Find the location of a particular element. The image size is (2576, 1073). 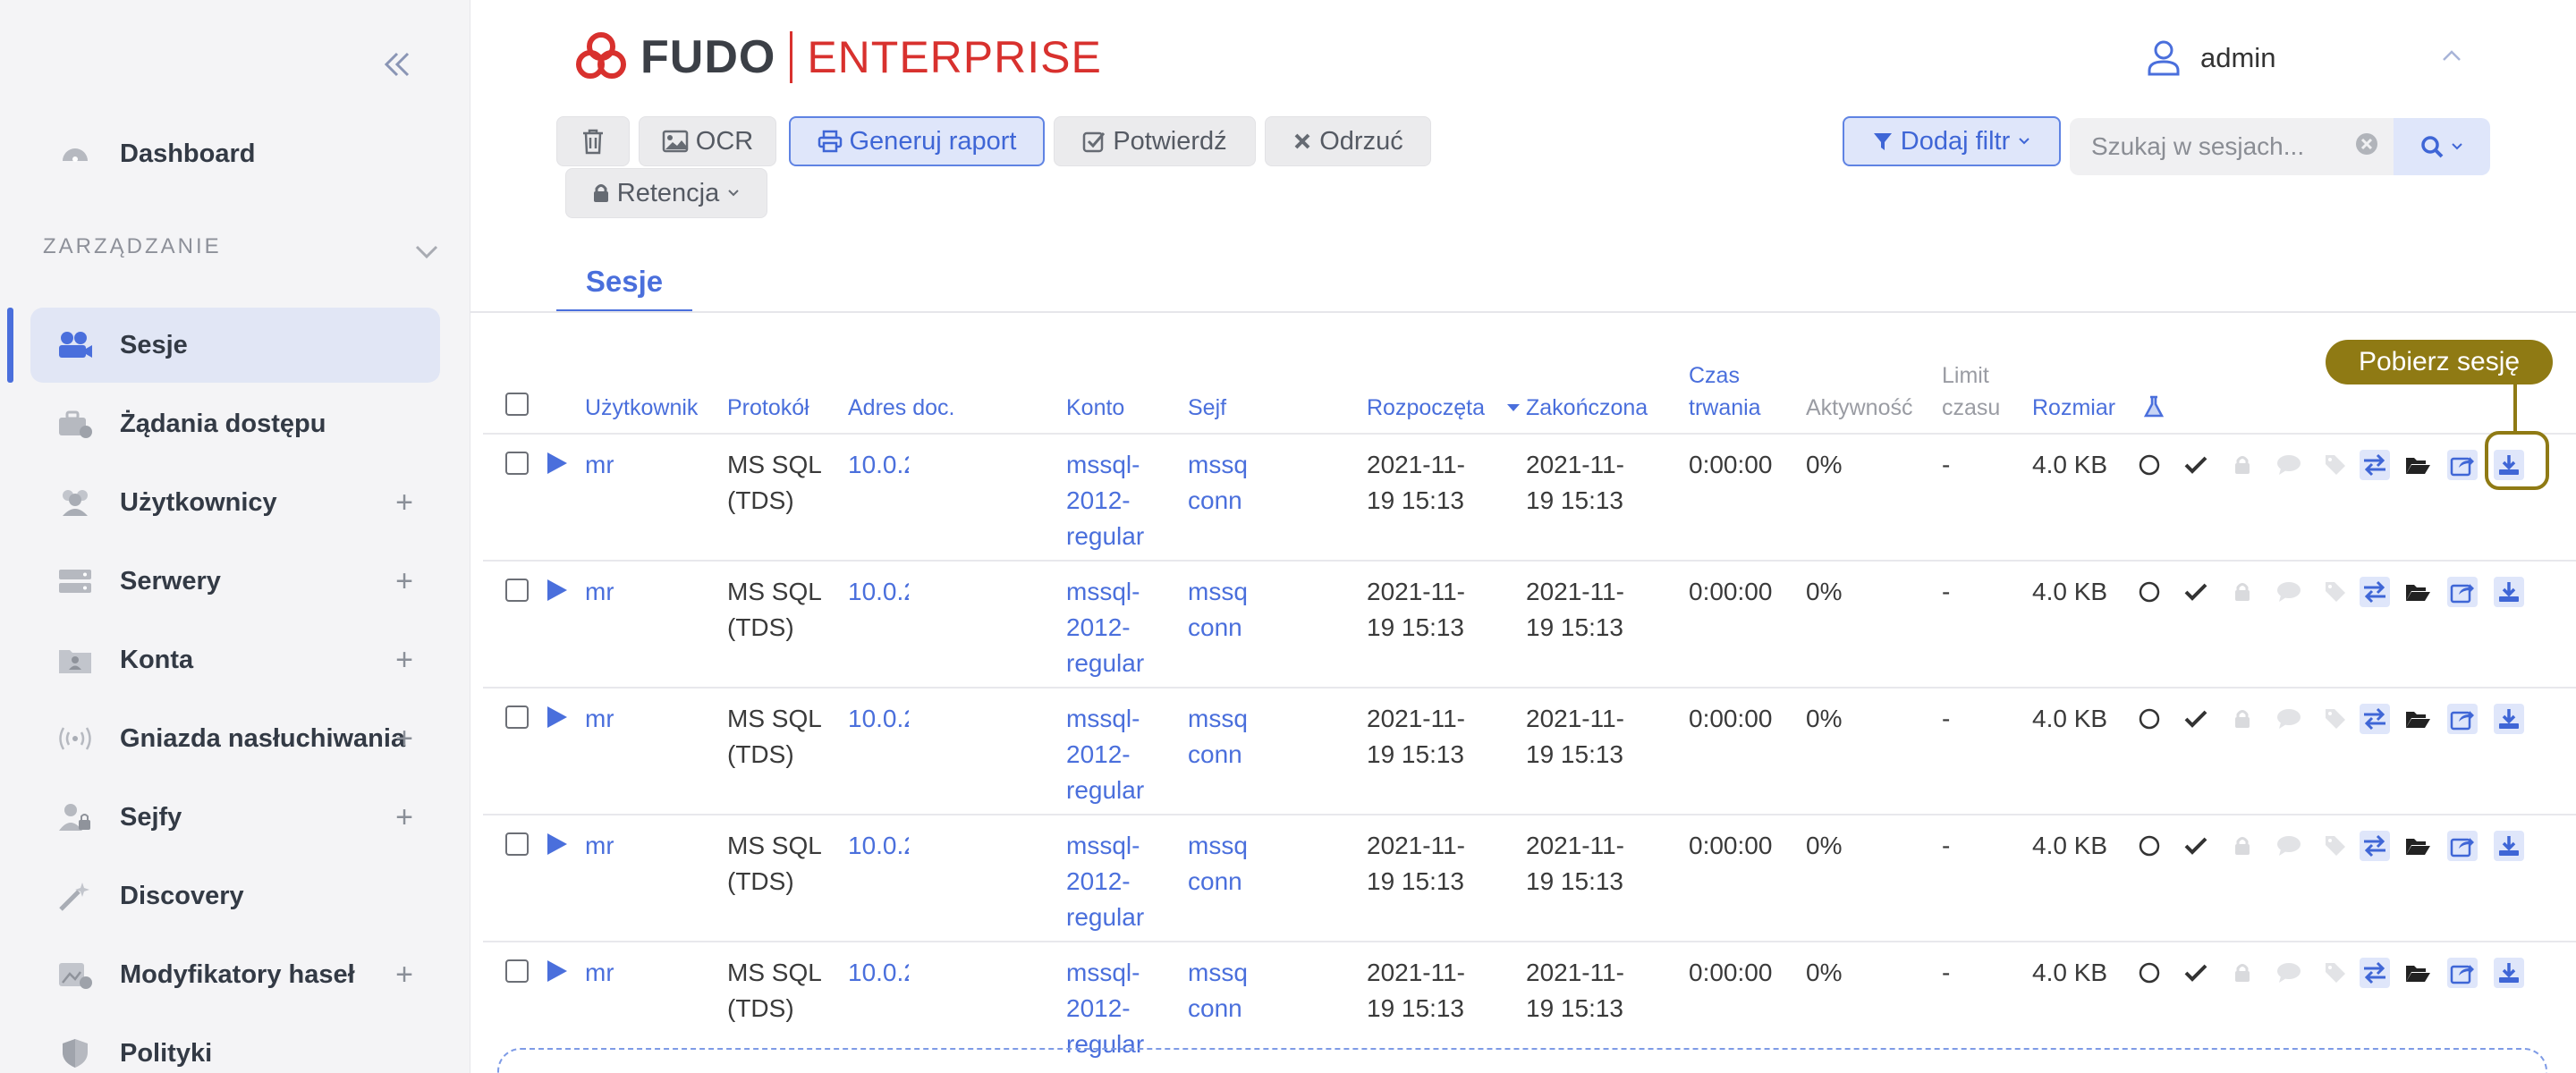

confirm-button: Potwierdź is located at coordinates (1155, 141).